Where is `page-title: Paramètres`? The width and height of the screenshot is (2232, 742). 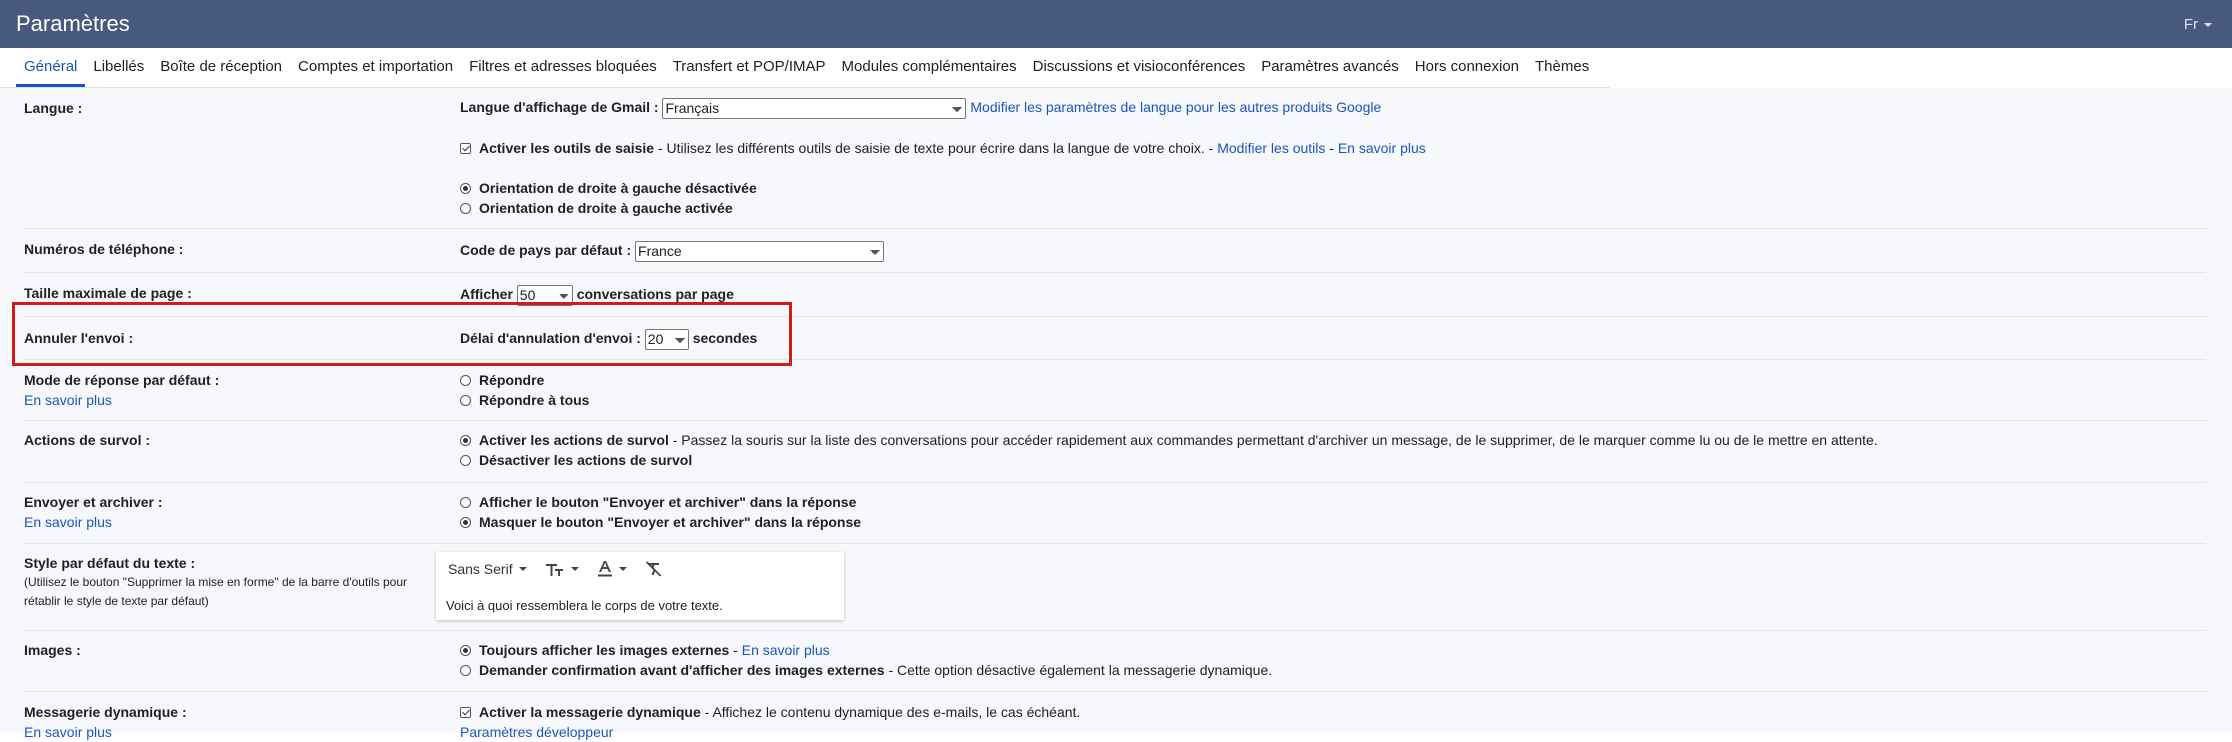 page-title: Paramètres is located at coordinates (73, 23).